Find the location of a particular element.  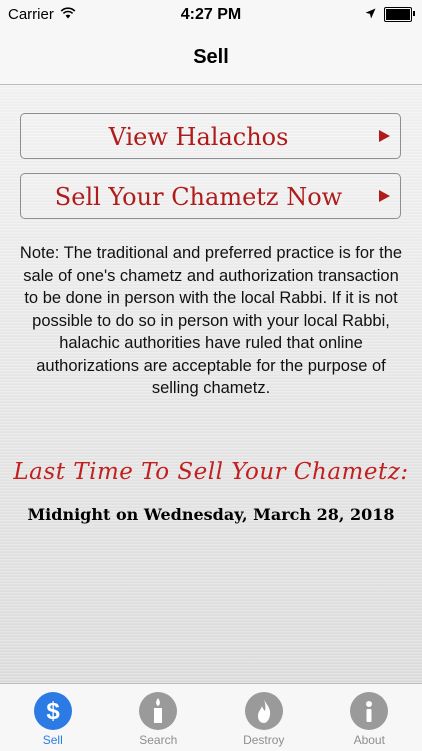

view-halachos-label: View Halachos is located at coordinates (198, 137).